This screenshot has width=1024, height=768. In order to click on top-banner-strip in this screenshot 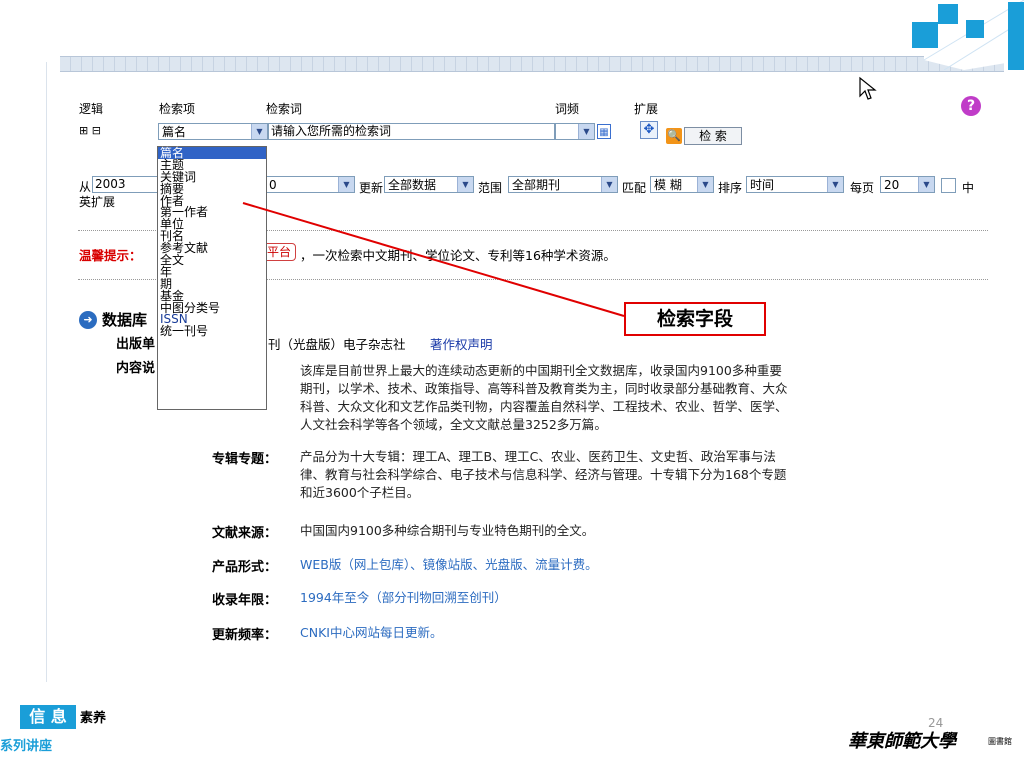, I will do `click(532, 64)`.